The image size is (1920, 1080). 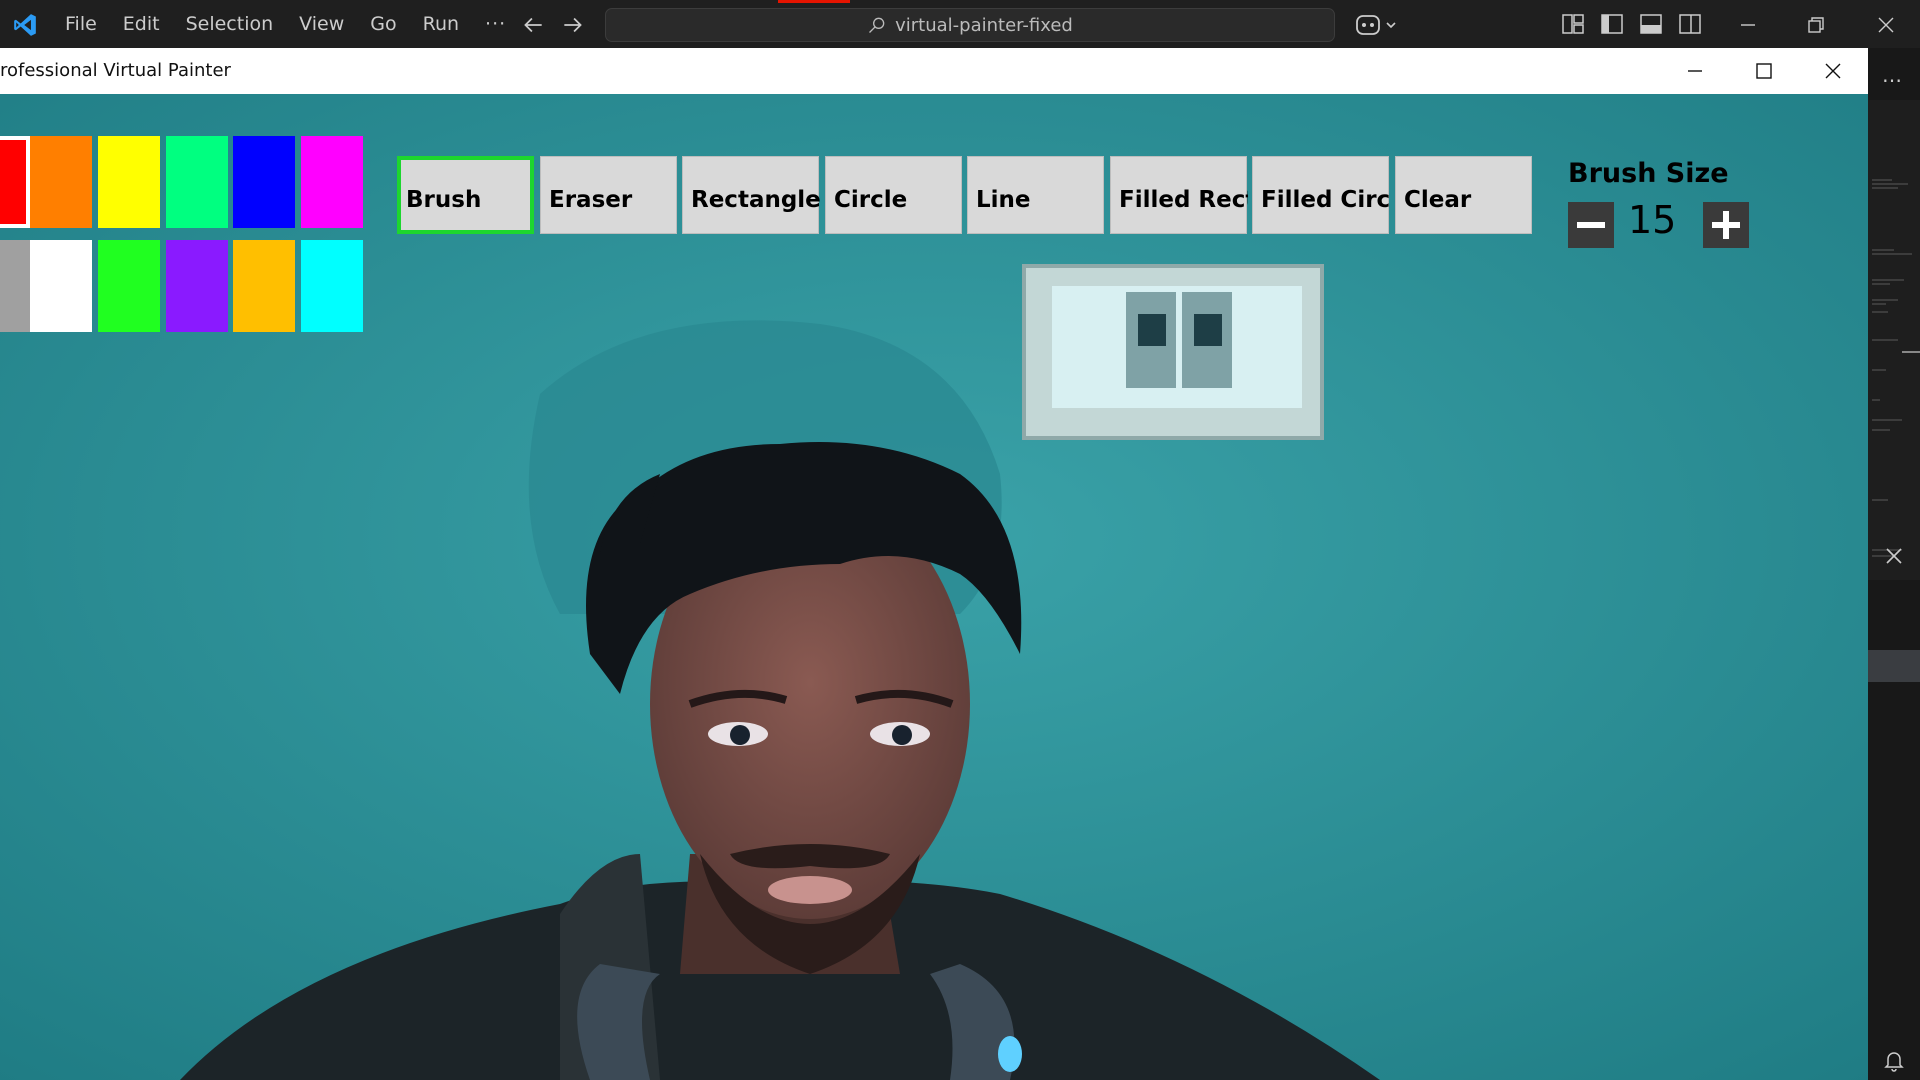 What do you see at coordinates (230, 24) in the screenshot?
I see `menu-selection: Selection` at bounding box center [230, 24].